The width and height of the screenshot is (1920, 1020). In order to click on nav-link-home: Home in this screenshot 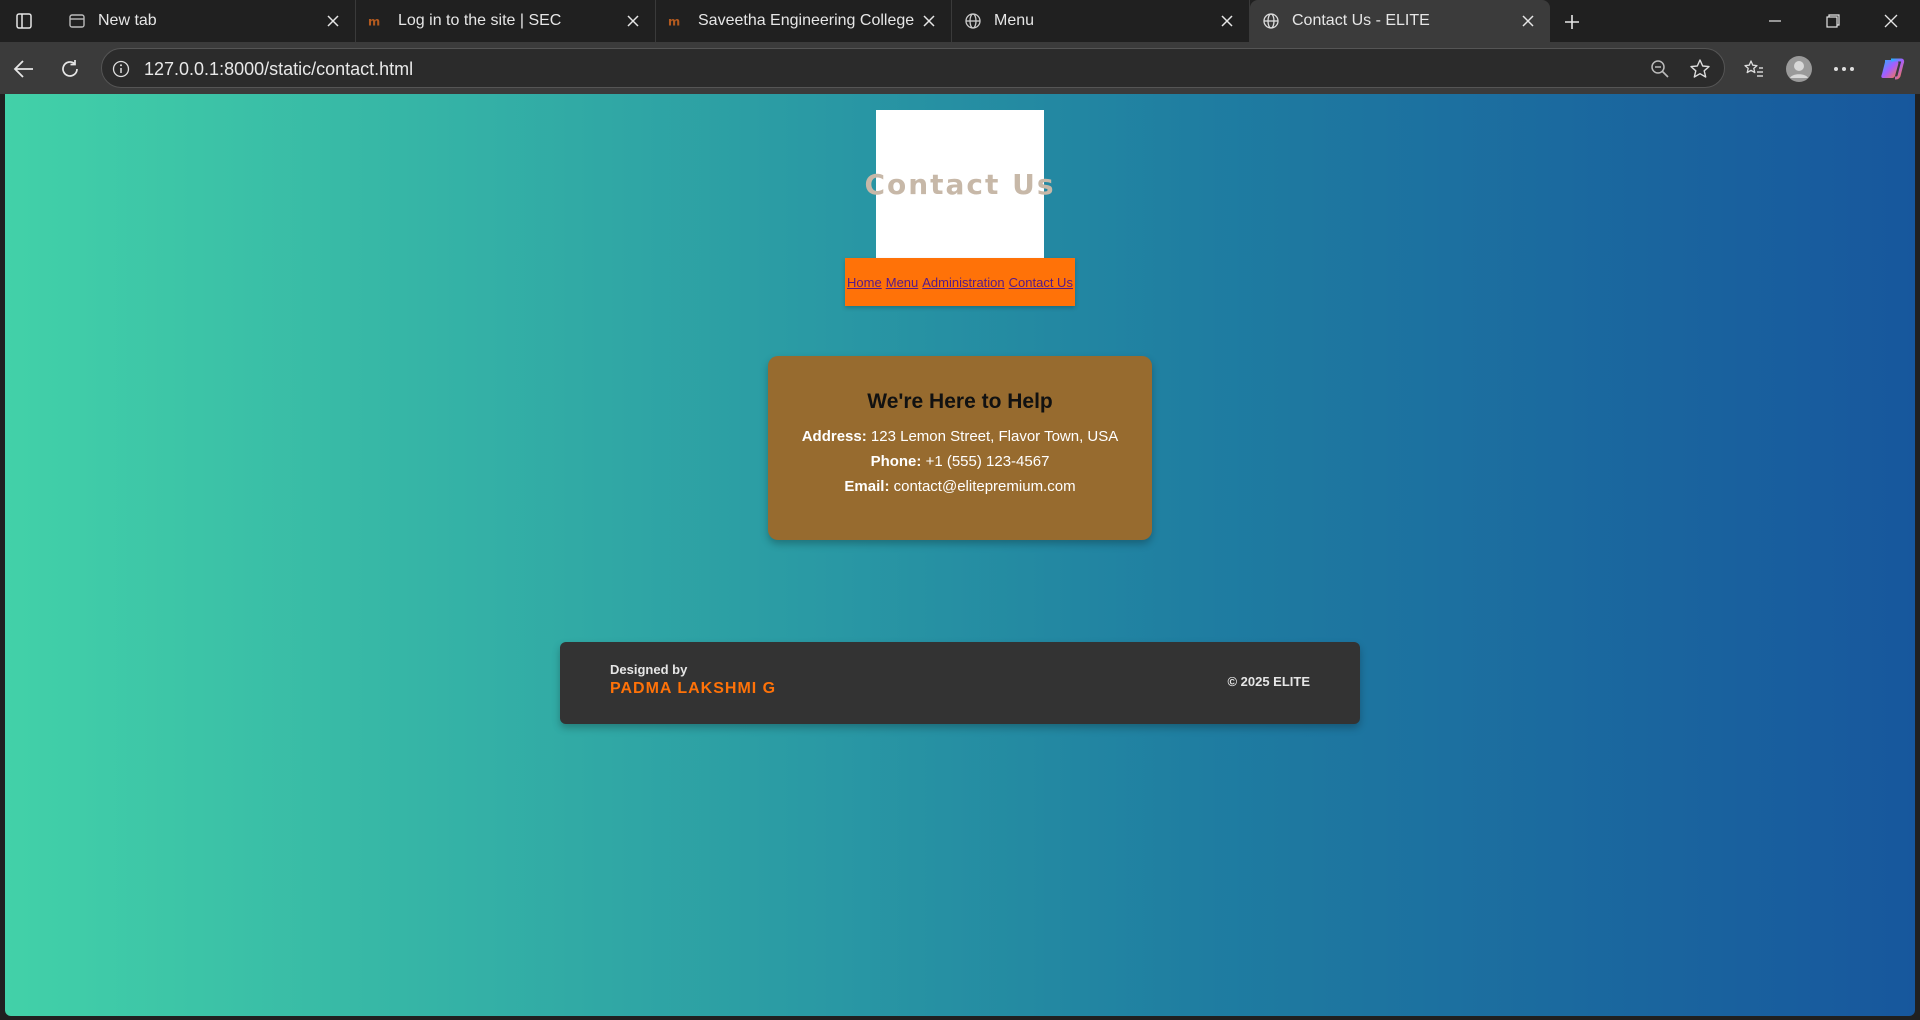, I will do `click(864, 282)`.